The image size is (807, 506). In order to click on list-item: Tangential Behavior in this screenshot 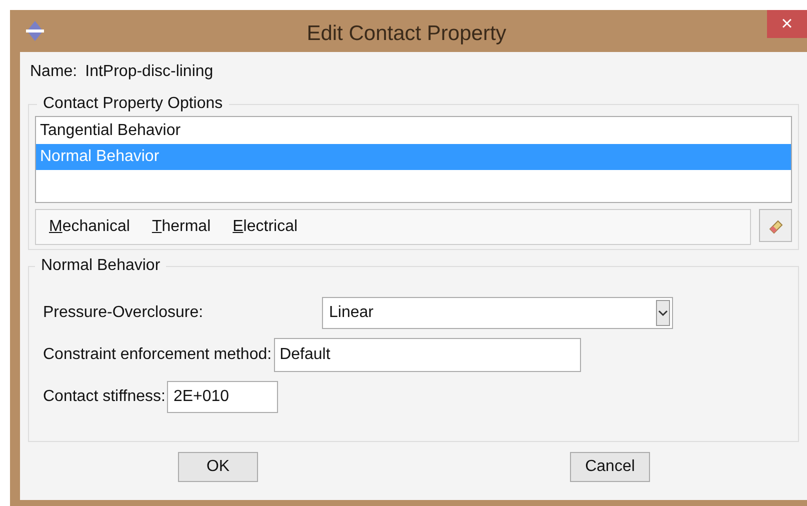, I will do `click(413, 131)`.